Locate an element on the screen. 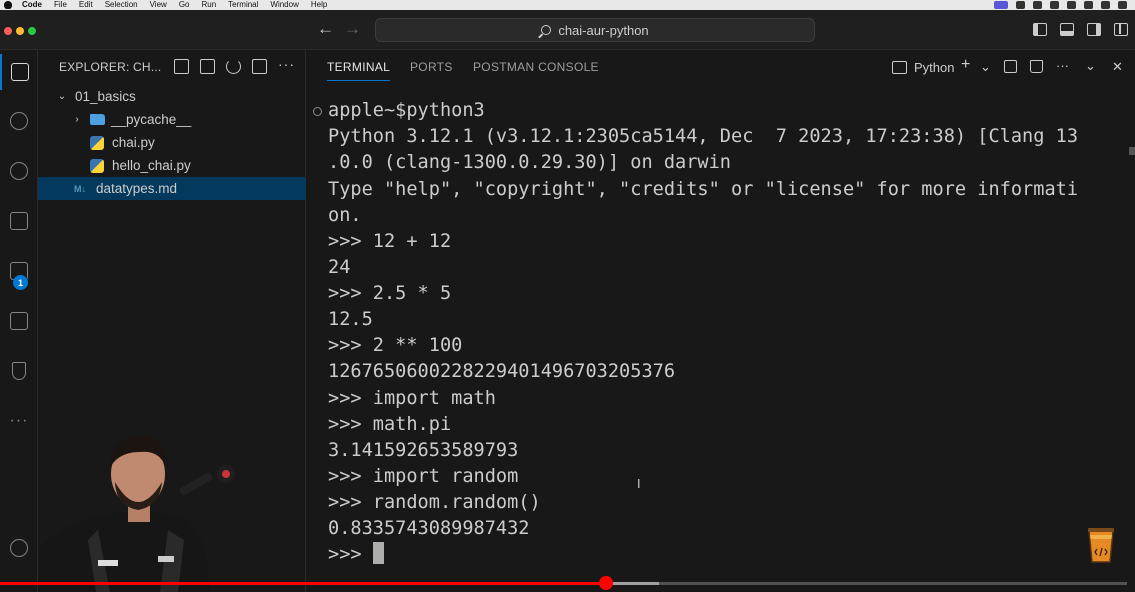 This screenshot has height=592, width=1135. tree-item-file: hello_chai.py is located at coordinates (172, 165).